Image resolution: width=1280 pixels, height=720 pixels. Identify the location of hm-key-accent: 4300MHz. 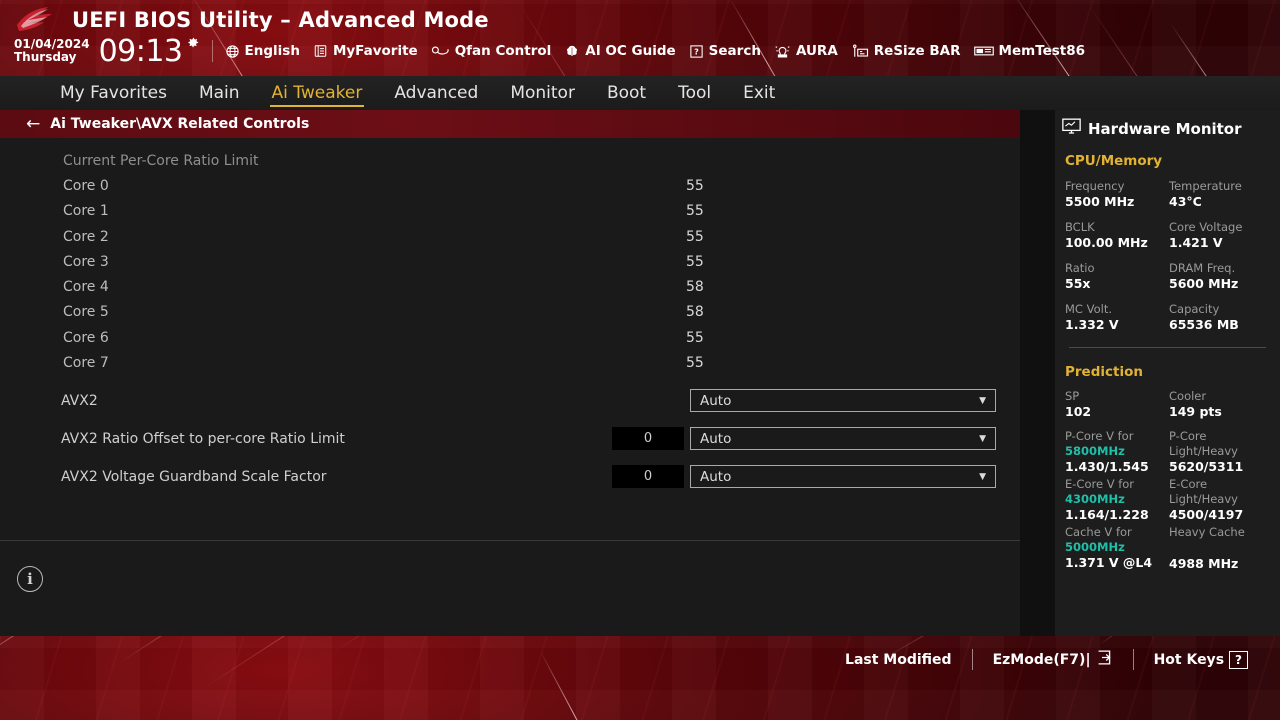
(1095, 499).